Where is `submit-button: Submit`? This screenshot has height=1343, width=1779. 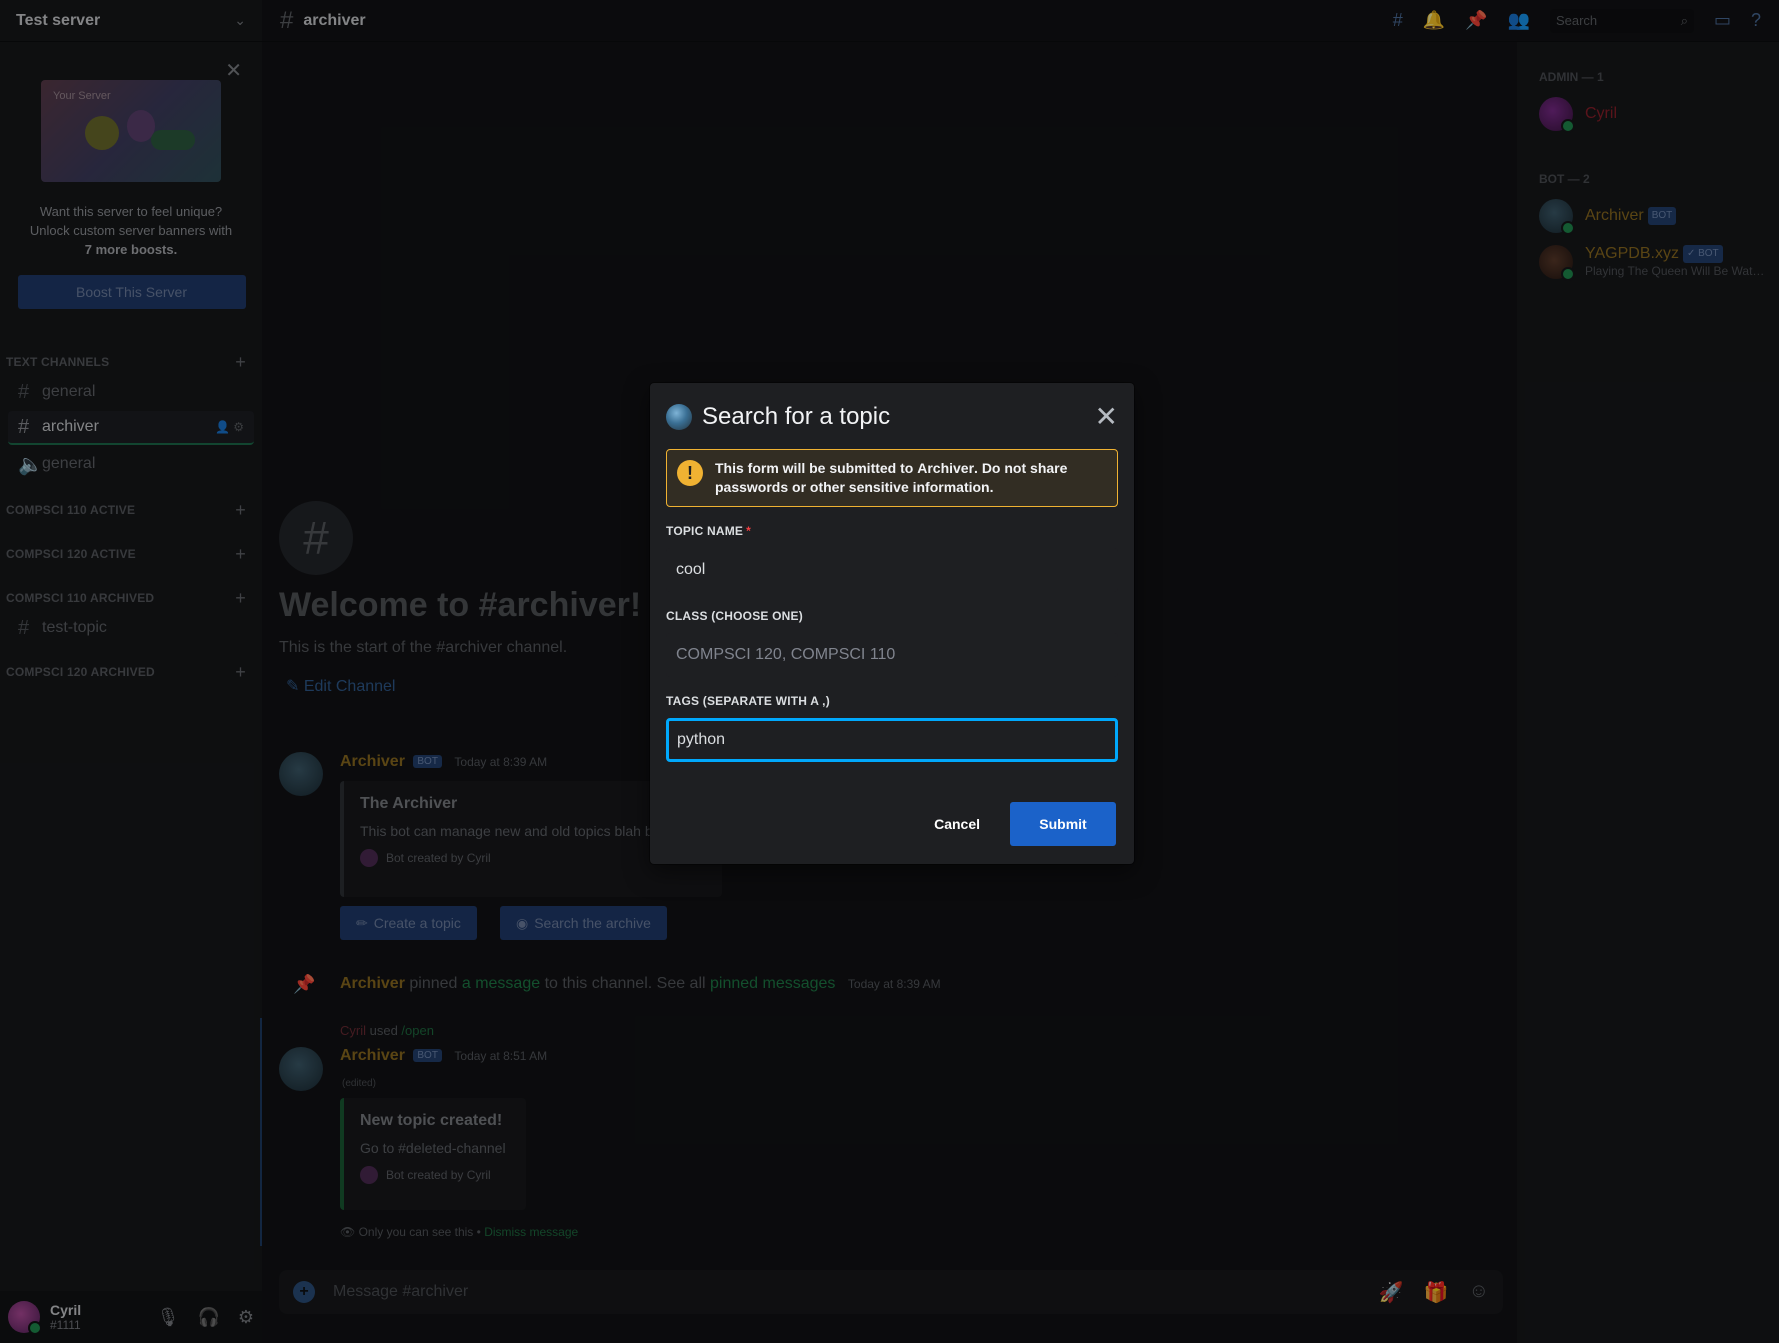 submit-button: Submit is located at coordinates (1063, 824).